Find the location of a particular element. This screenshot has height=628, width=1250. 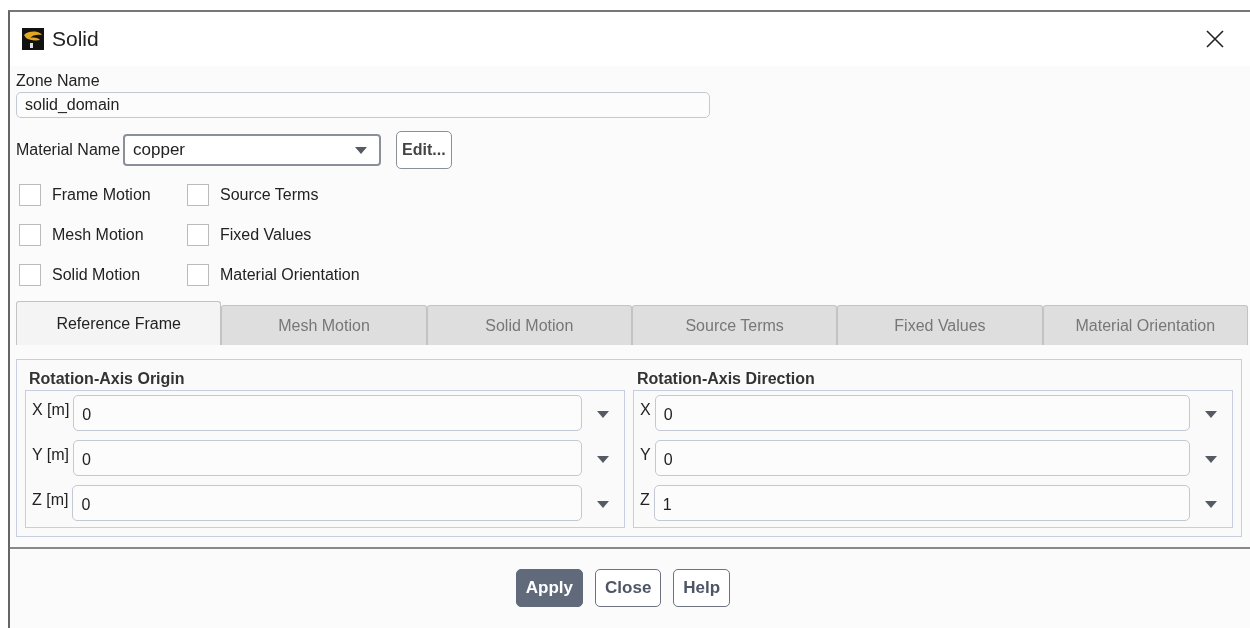

field-label: X is located at coordinates (645, 409).